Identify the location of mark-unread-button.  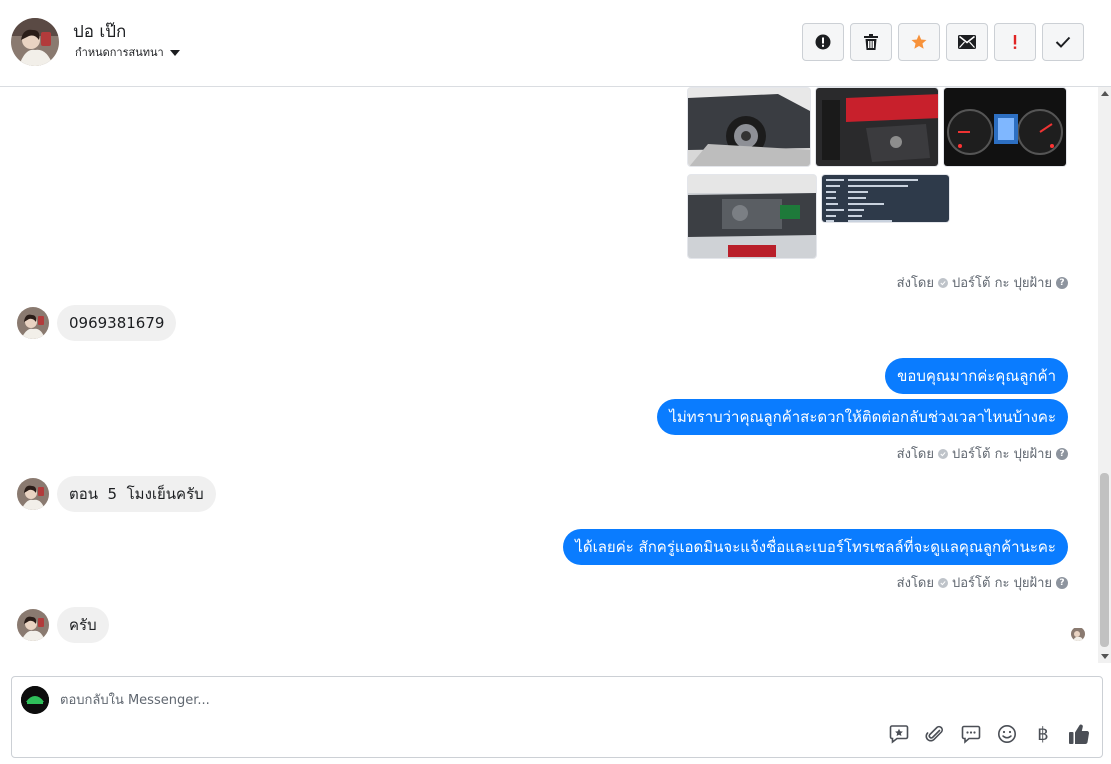
(967, 42).